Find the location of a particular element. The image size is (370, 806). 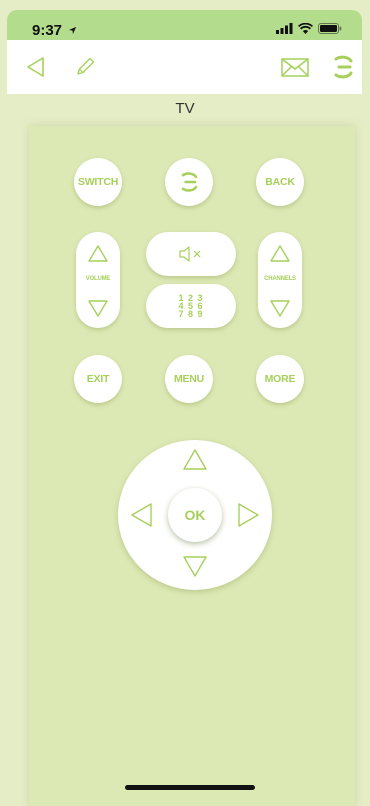

volume-down-icon is located at coordinates (98, 308).